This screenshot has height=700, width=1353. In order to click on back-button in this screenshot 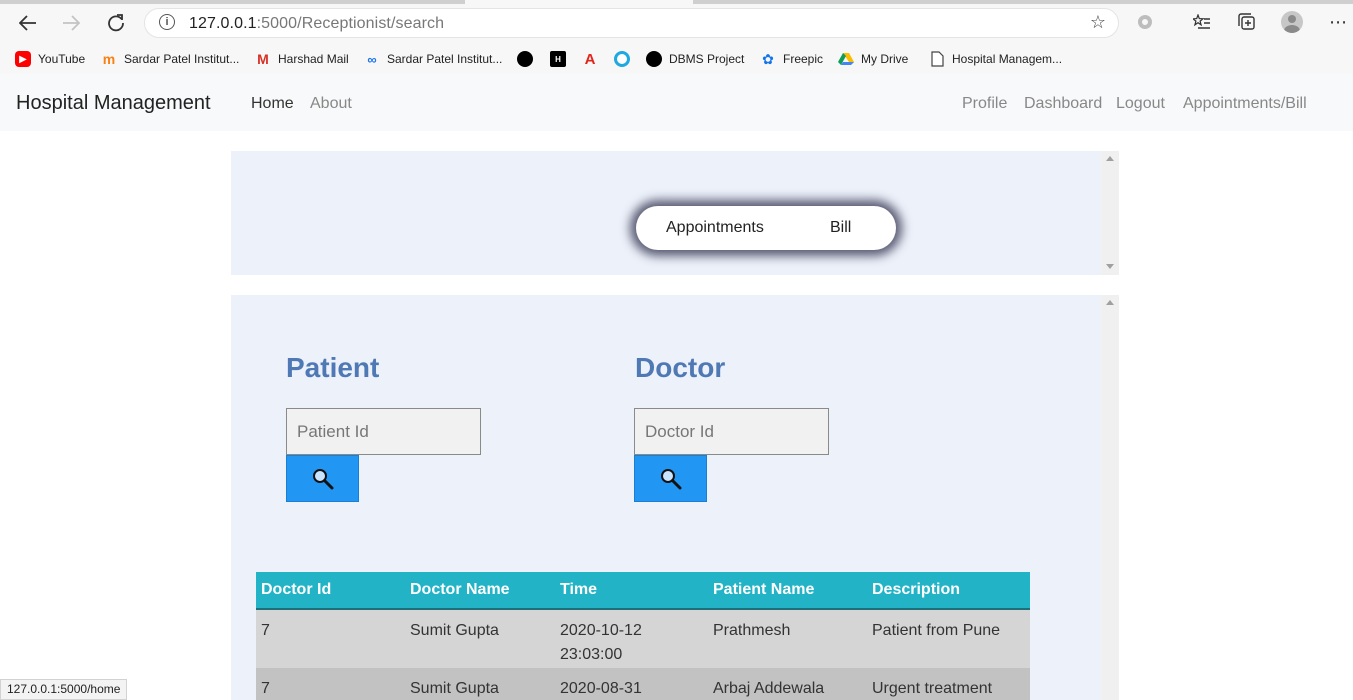, I will do `click(28, 23)`.